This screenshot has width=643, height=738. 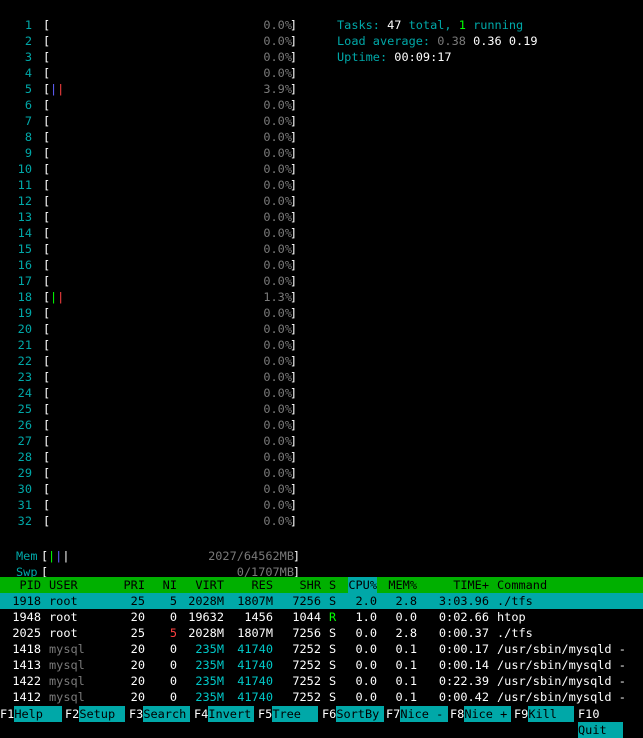 I want to click on column-header-cpu: CPU%, so click(x=362, y=585).